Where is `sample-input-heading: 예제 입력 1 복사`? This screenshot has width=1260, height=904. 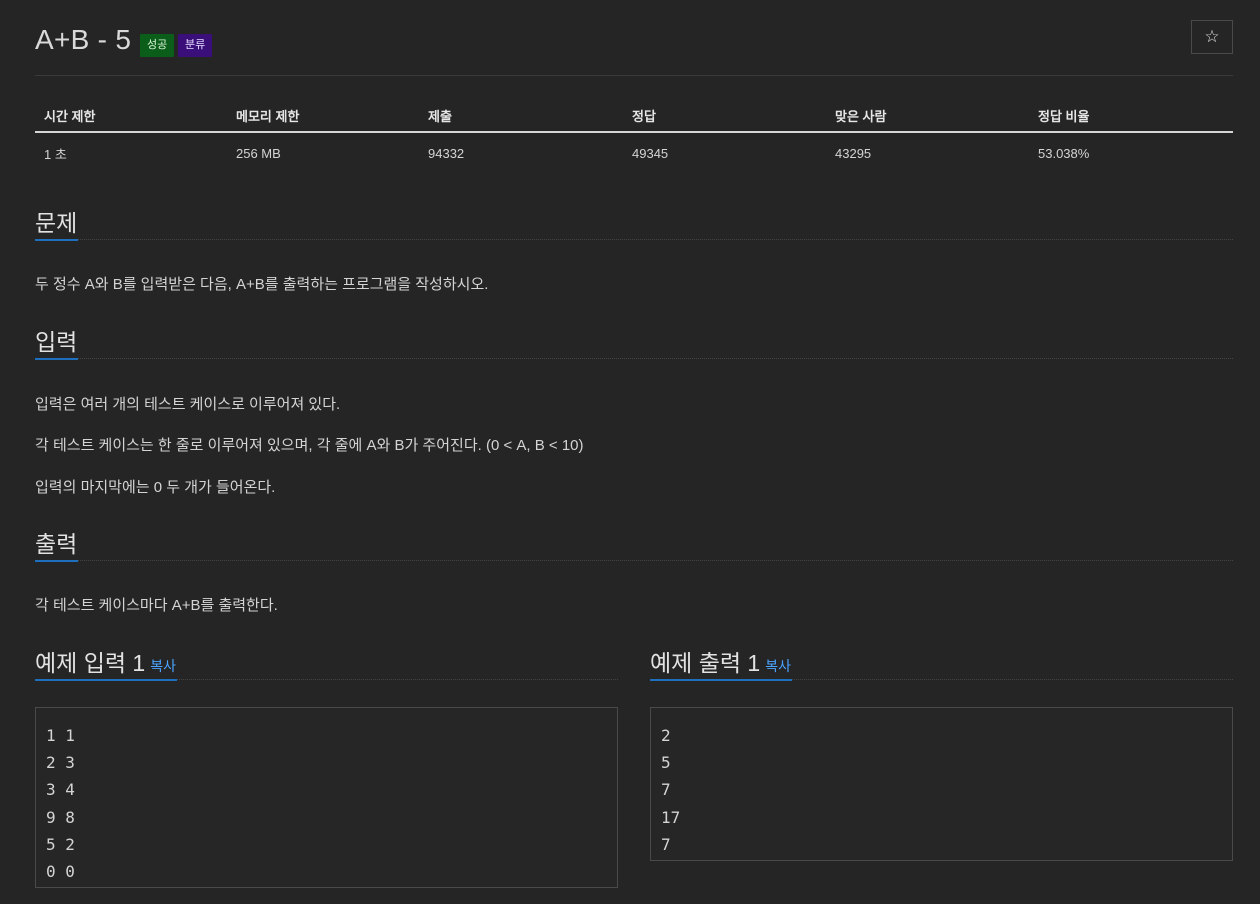
sample-input-heading: 예제 입력 1 복사 is located at coordinates (106, 666).